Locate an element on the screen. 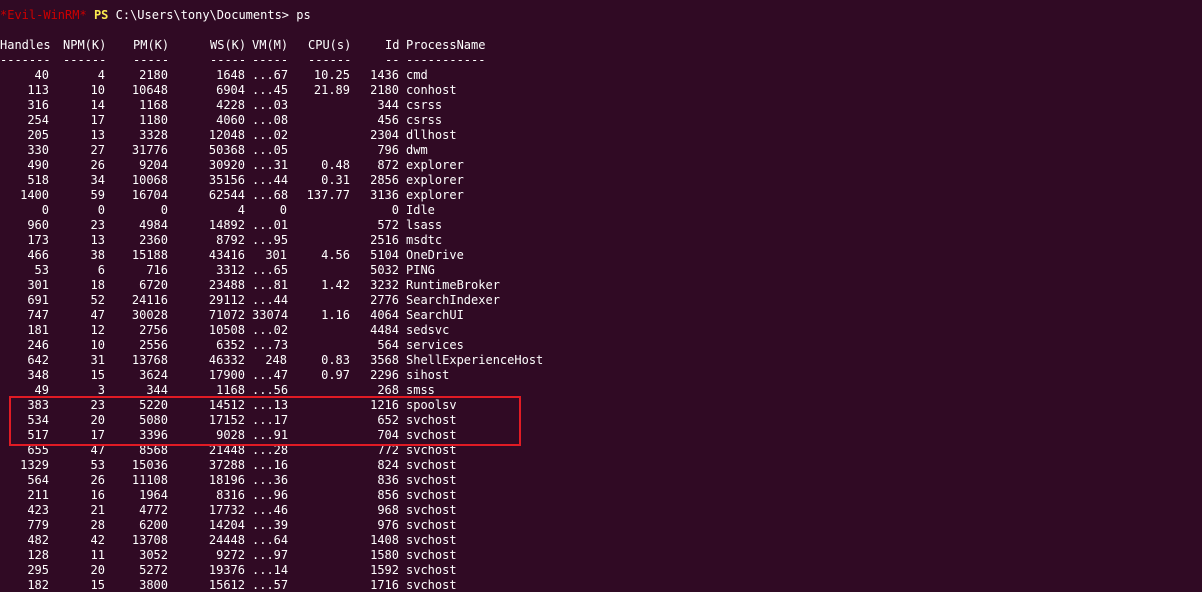 The height and width of the screenshot is (592, 1202). cell-vm: ...81 is located at coordinates (270, 285).